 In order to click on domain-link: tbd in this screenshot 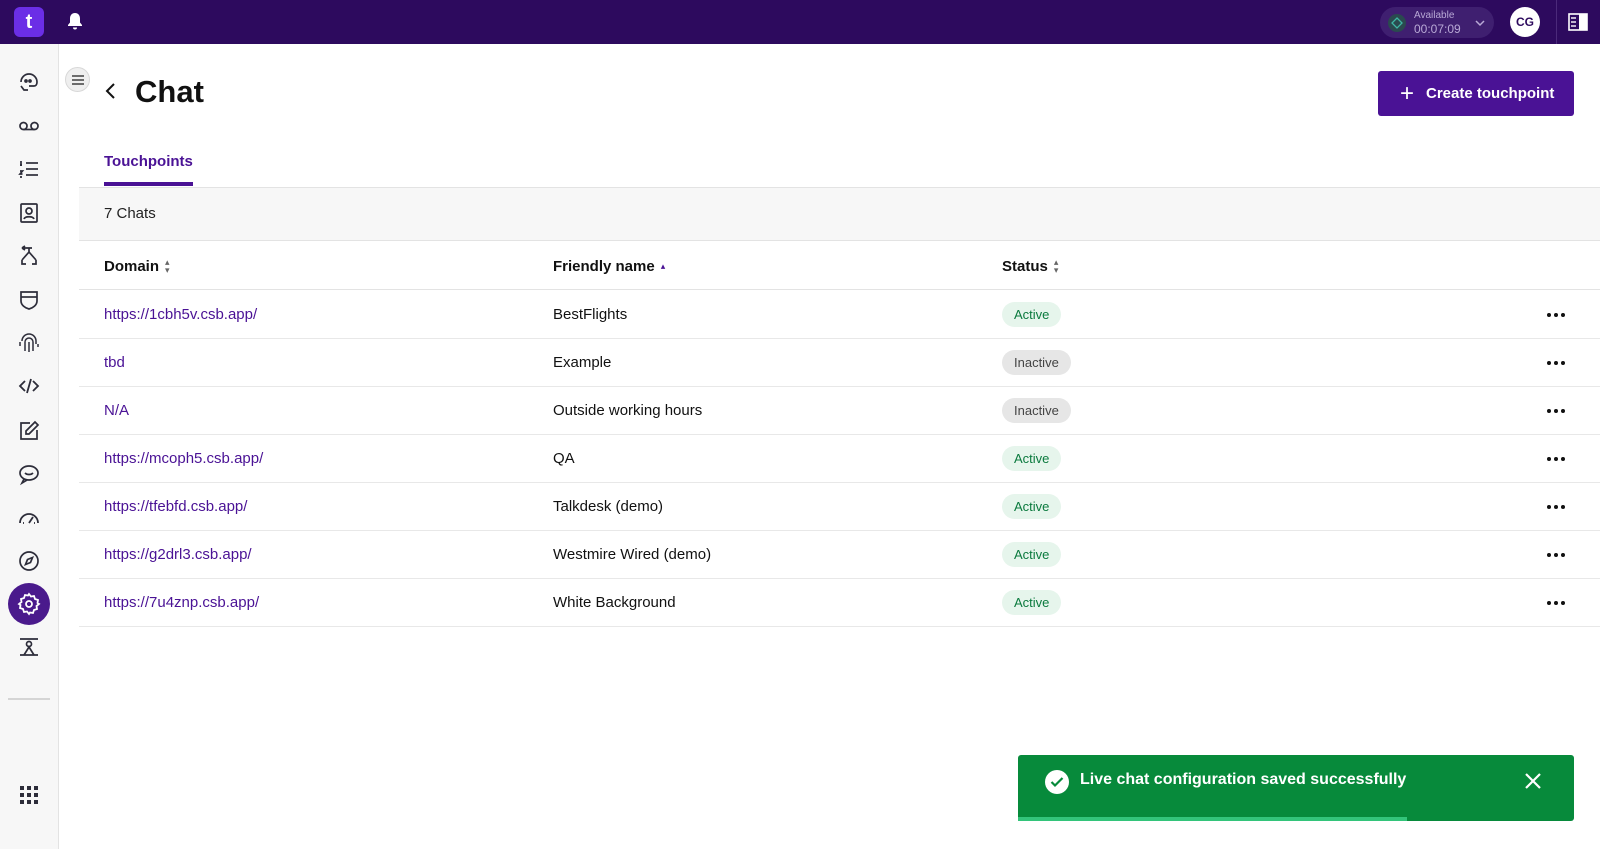, I will do `click(114, 362)`.